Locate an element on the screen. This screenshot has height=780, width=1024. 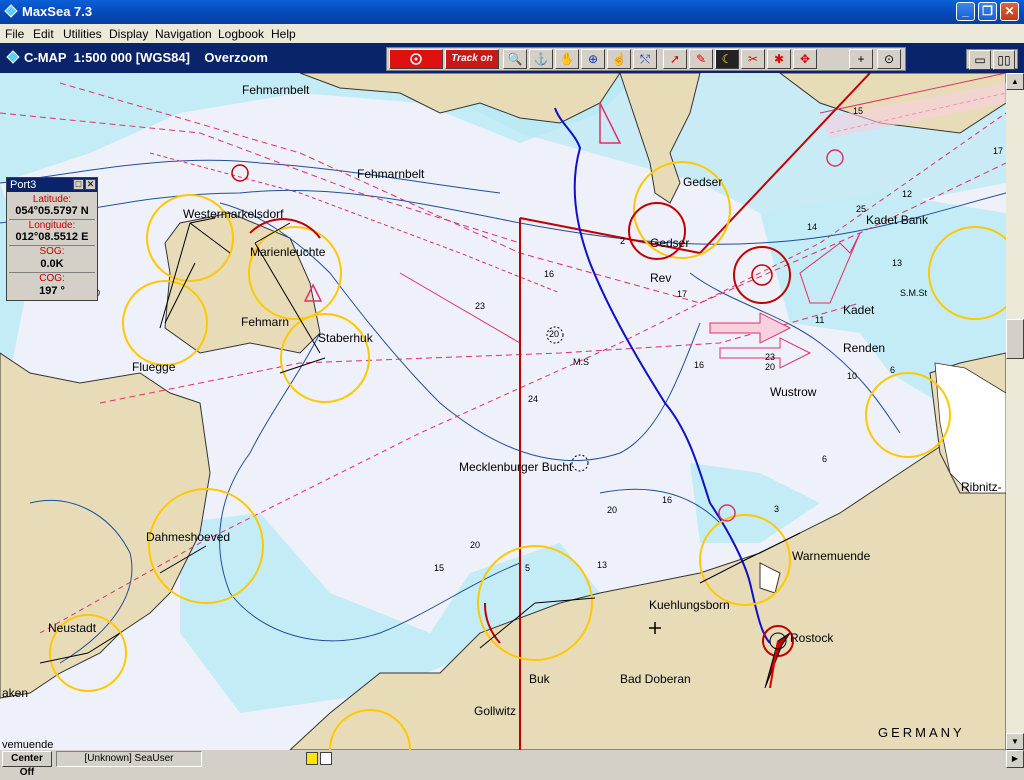
layout-split-icon: ▯▯ is located at coordinates (1004, 60).